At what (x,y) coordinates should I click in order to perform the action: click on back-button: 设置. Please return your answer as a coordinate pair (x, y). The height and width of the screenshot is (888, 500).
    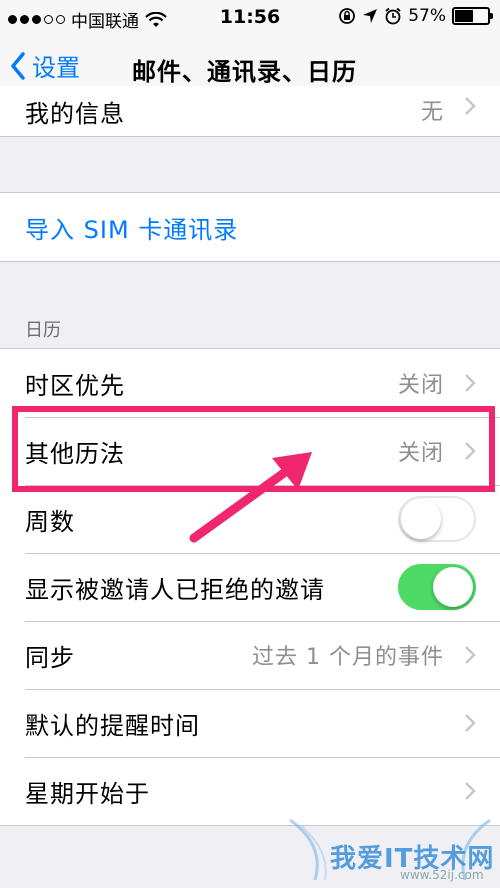
    Looking at the image, I should click on (45, 65).